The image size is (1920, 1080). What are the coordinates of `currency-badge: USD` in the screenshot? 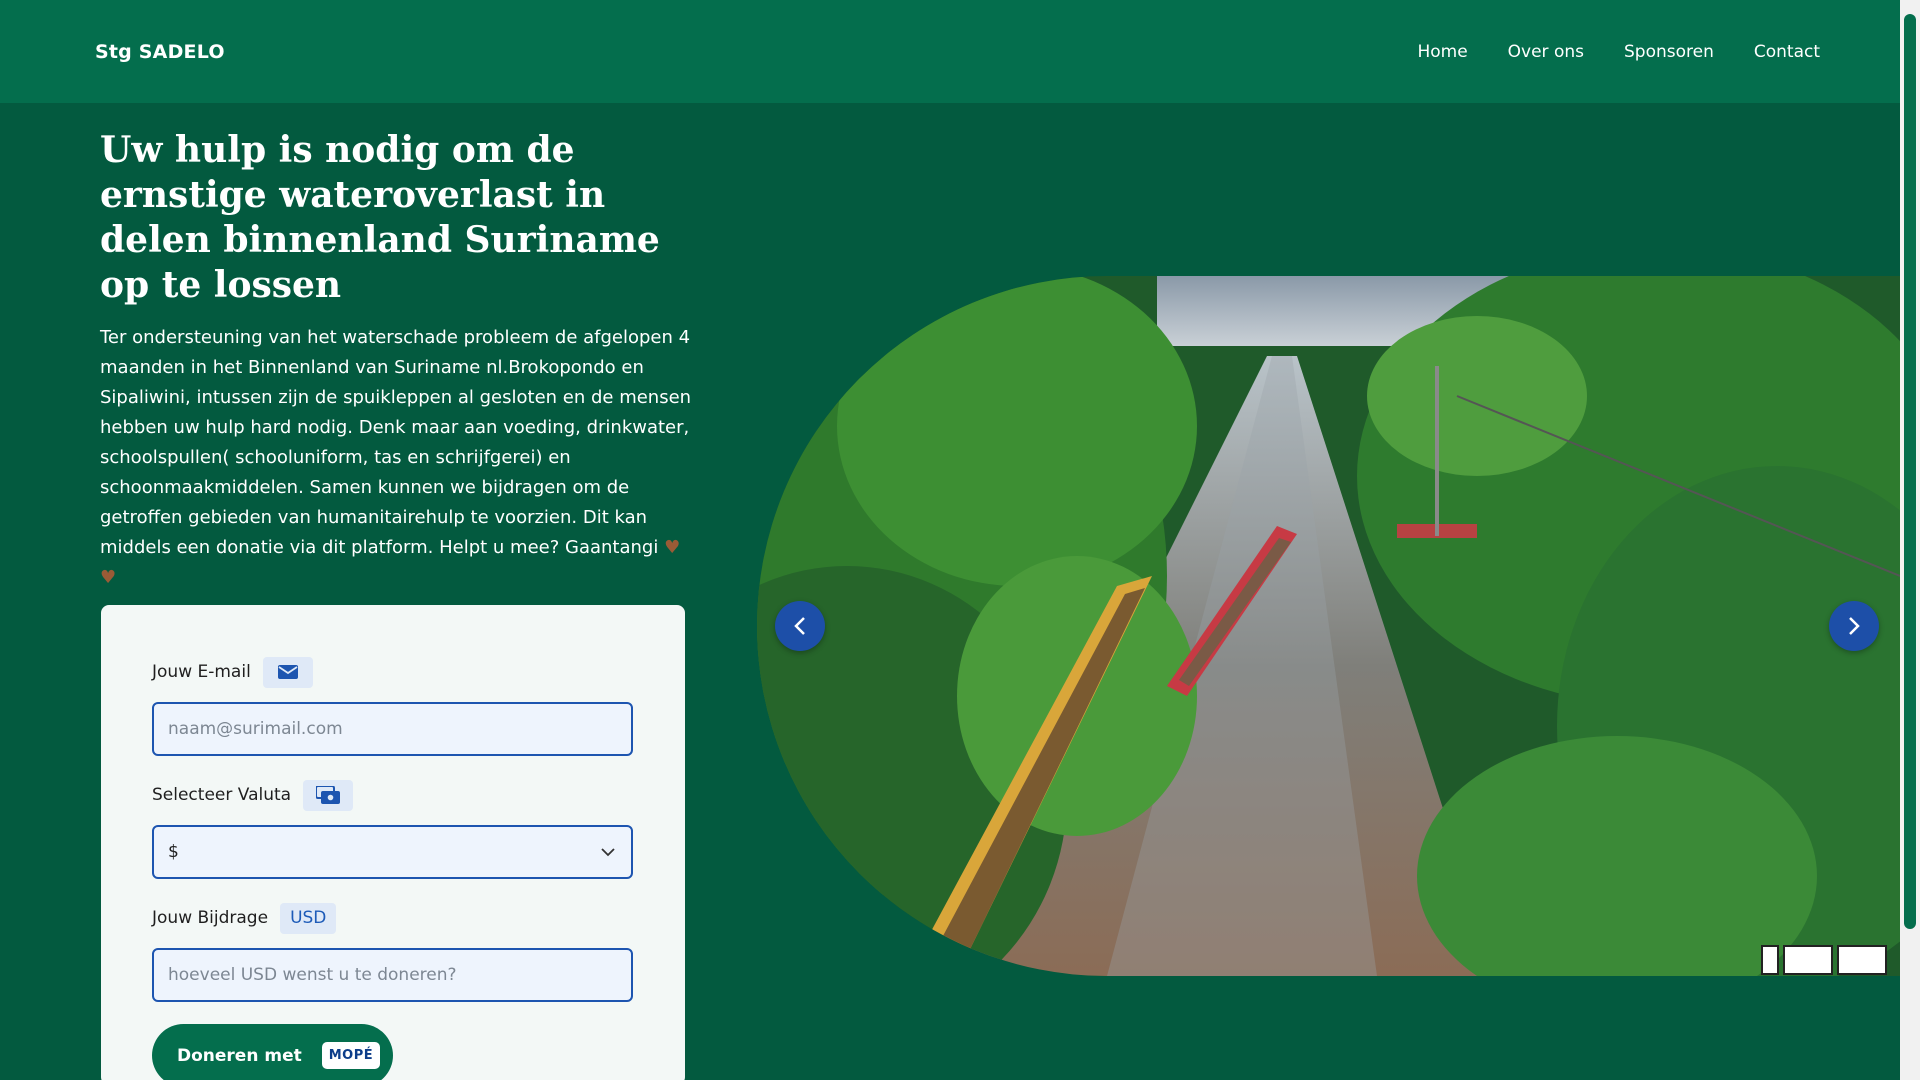 It's located at (308, 918).